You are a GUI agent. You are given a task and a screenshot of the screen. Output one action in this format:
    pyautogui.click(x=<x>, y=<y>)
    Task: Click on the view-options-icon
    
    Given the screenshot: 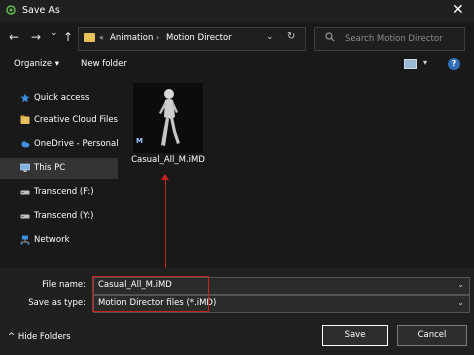 What is the action you would take?
    pyautogui.click(x=410, y=64)
    